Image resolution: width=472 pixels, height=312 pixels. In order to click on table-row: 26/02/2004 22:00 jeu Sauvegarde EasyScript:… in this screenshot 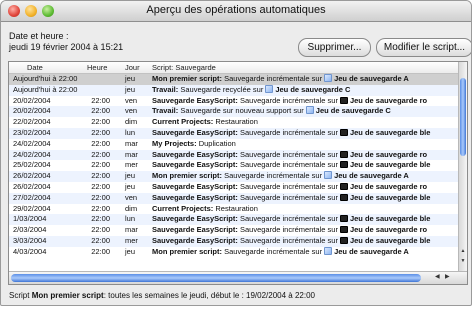, I will do `click(234, 187)`.